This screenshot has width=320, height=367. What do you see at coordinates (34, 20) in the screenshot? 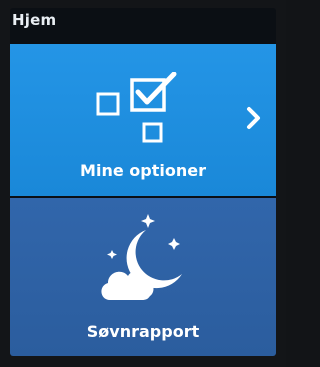
I see `page-title: Hjem` at bounding box center [34, 20].